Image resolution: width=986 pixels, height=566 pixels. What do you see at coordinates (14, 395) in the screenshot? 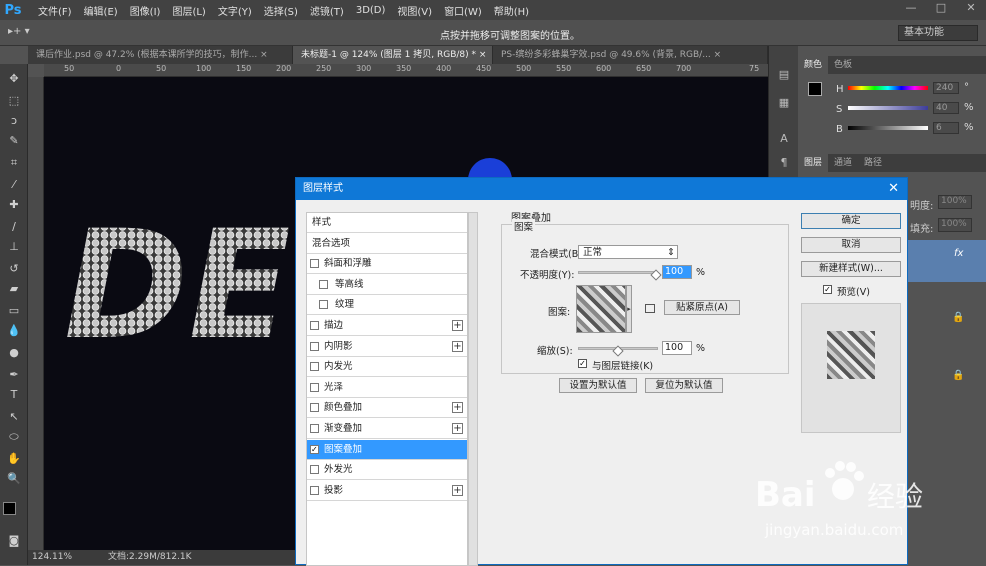
I see `type-tool-icon: T` at bounding box center [14, 395].